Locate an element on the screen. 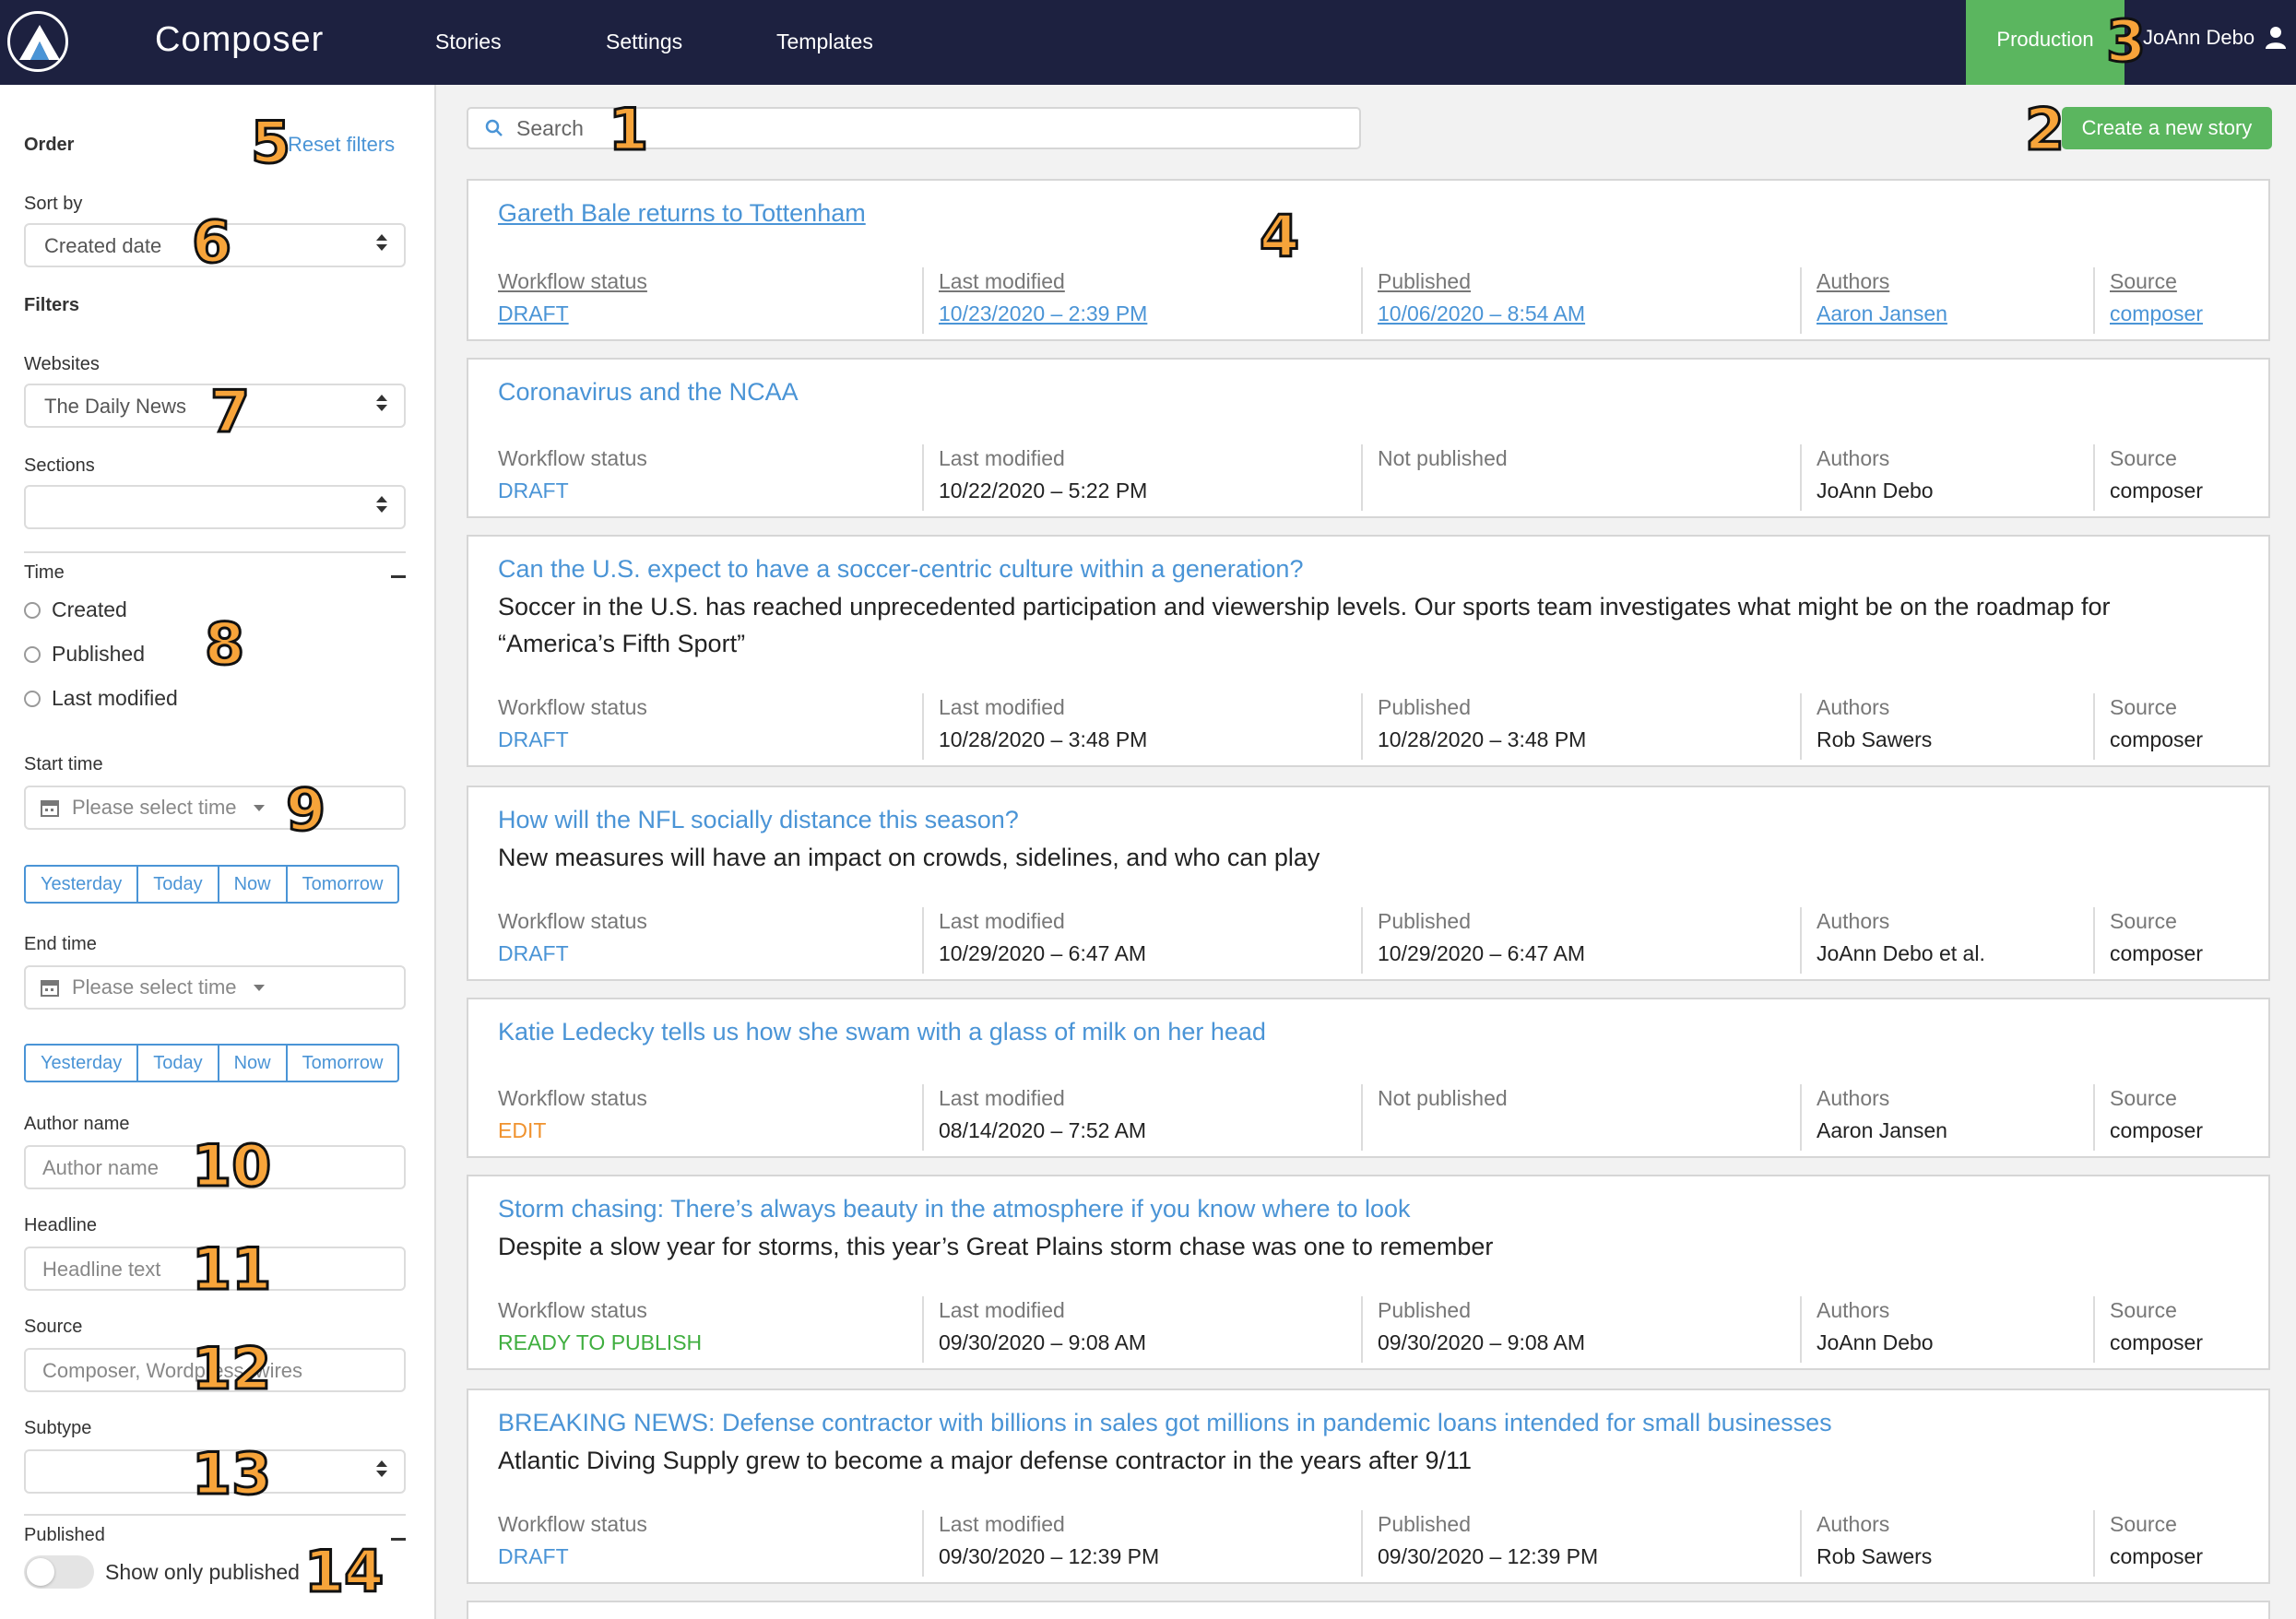 This screenshot has height=1619, width=2296. nav-stories: Stories is located at coordinates (468, 42).